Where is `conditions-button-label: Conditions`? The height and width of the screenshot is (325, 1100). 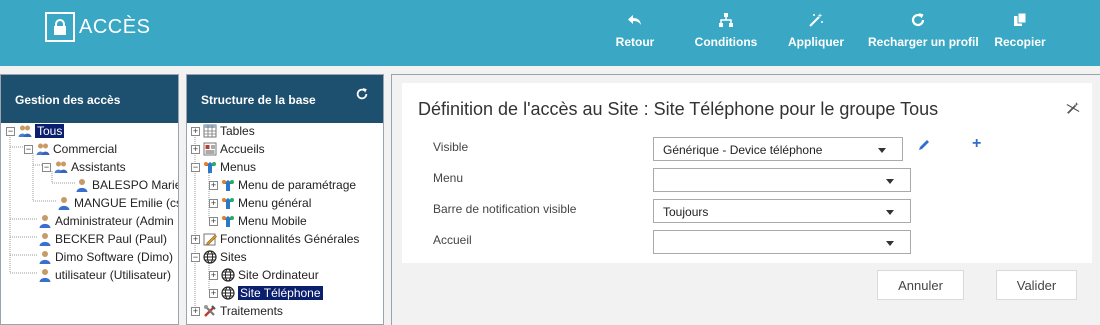
conditions-button-label: Conditions is located at coordinates (726, 42).